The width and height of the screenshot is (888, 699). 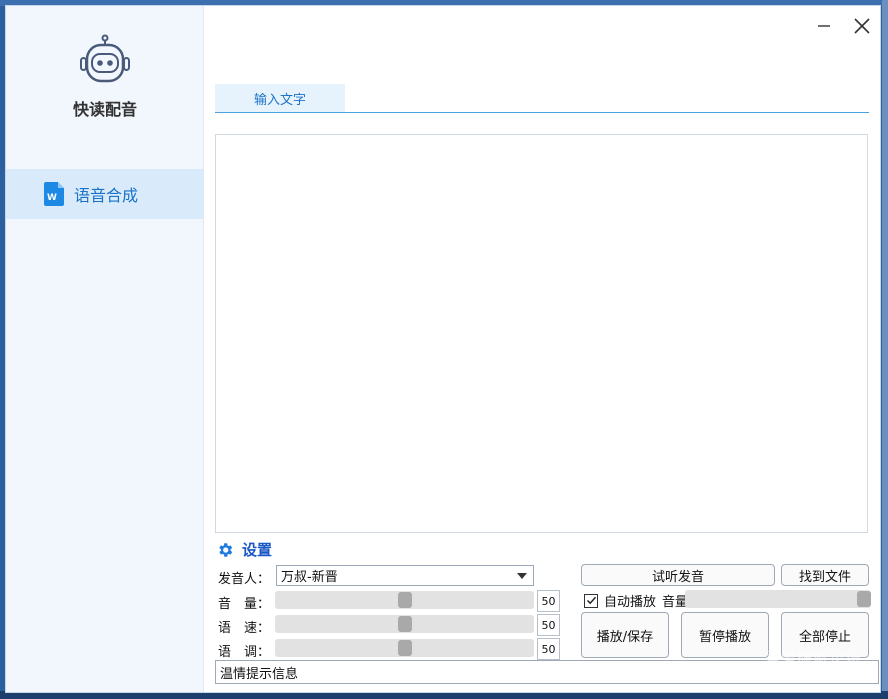 What do you see at coordinates (825, 575) in the screenshot?
I see `find-file-button: 找到文件` at bounding box center [825, 575].